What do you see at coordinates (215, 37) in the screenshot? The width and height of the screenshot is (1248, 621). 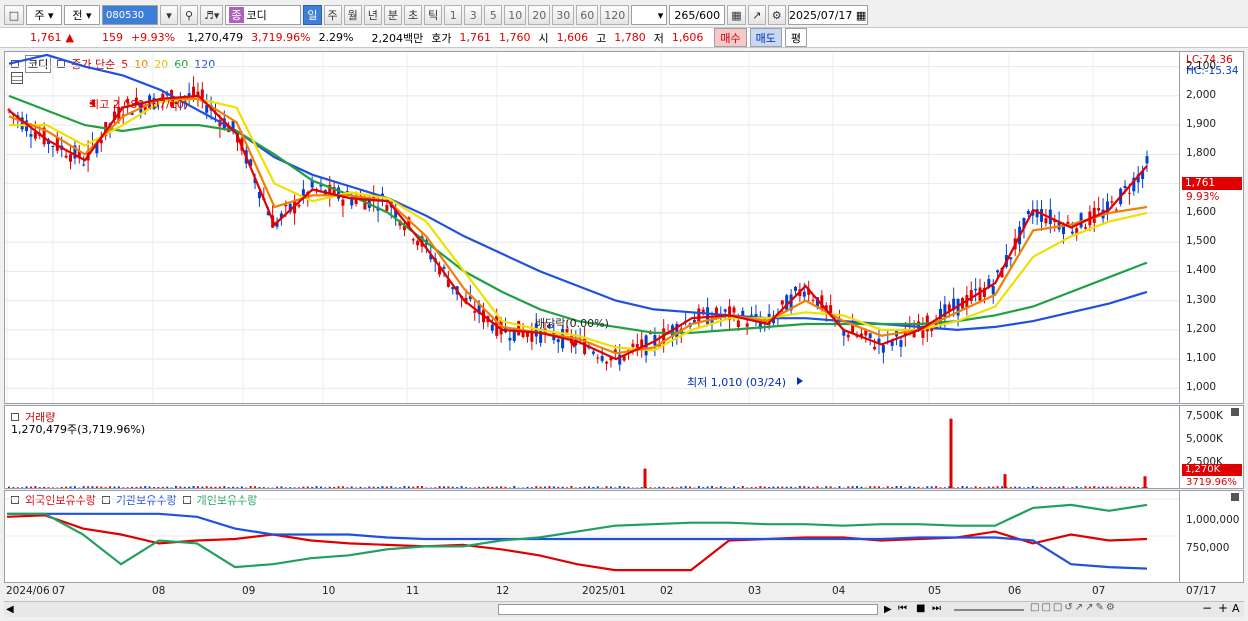 I see `volume-value: 1,270,479` at bounding box center [215, 37].